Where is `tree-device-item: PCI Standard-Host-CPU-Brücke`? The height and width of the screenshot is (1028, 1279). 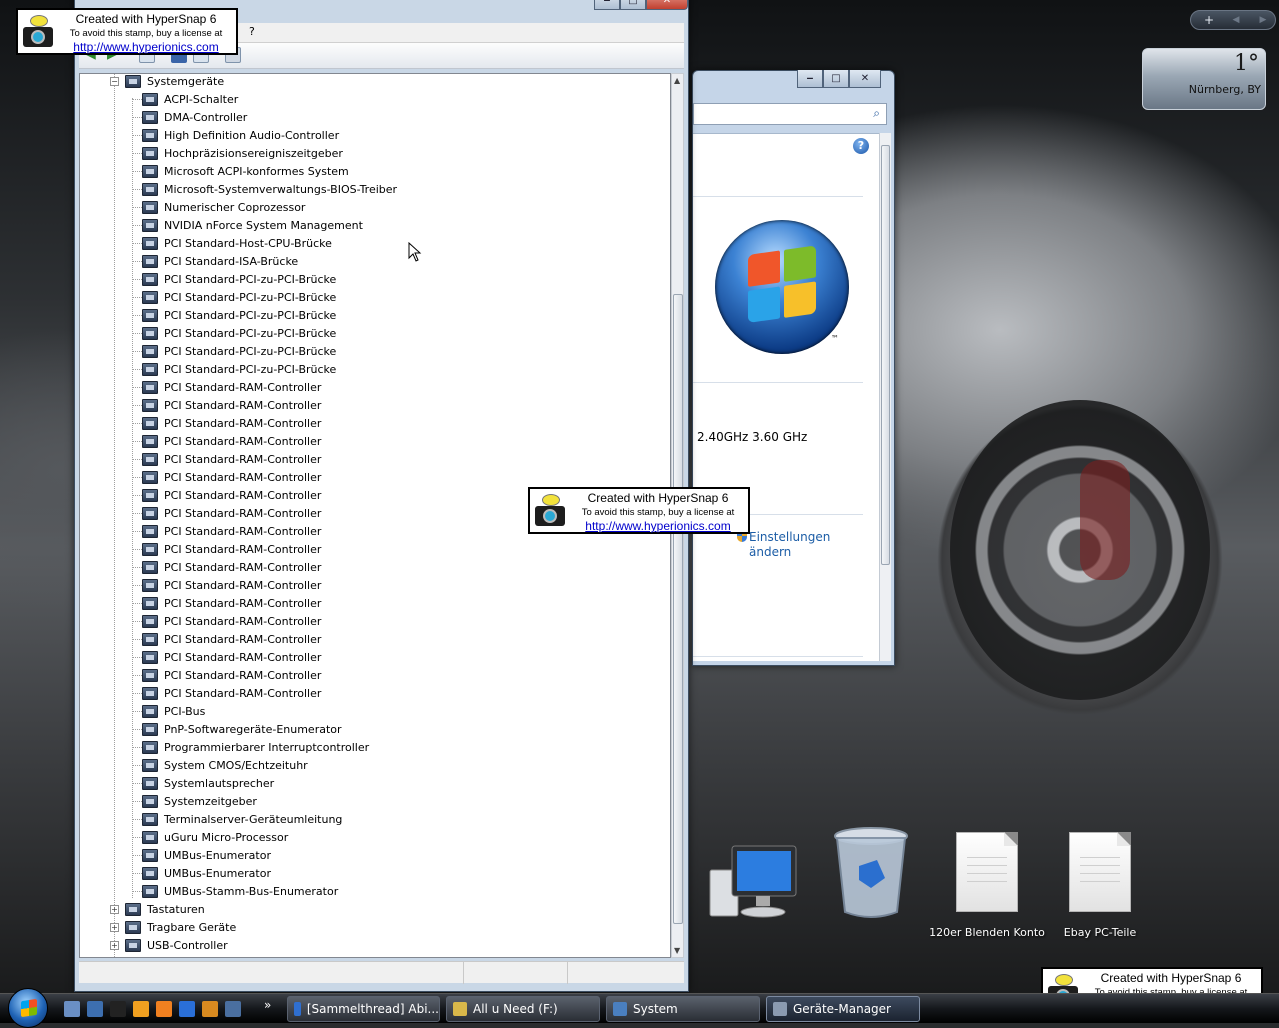
tree-device-item: PCI Standard-Host-CPU-Brücke is located at coordinates (237, 243).